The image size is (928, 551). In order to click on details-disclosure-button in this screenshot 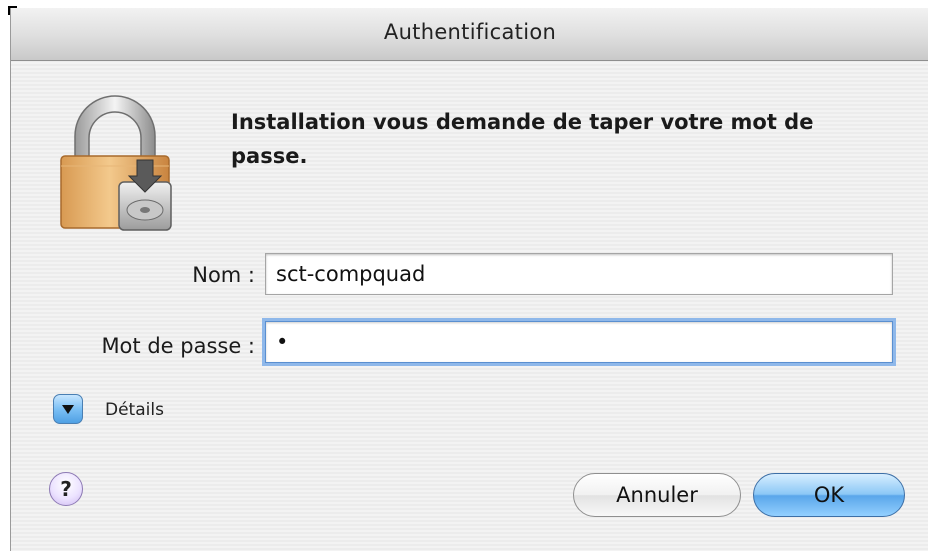, I will do `click(68, 409)`.